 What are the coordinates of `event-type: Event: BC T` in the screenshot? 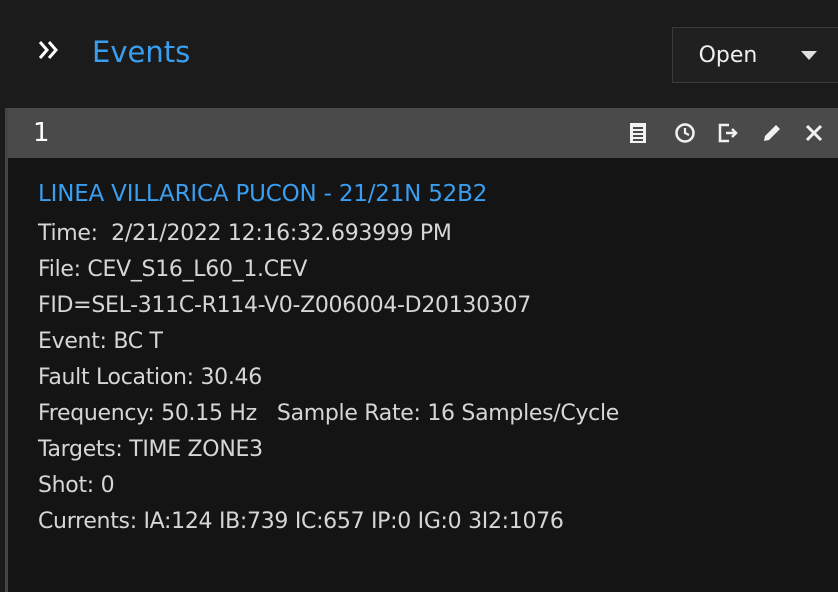 It's located at (100, 341).